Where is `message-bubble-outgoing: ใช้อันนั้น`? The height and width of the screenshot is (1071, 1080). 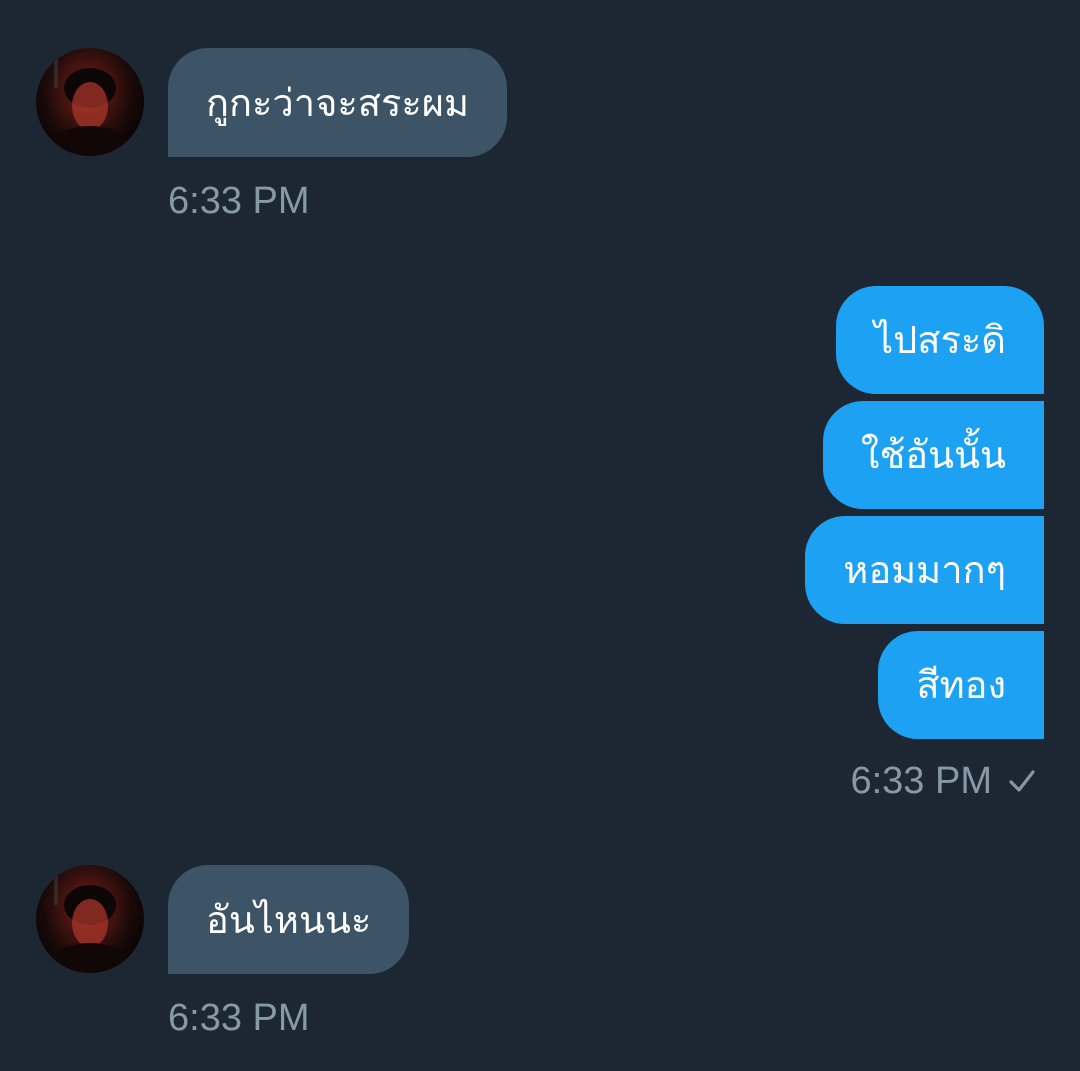
message-bubble-outgoing: ใช้อันนั้น is located at coordinates (933, 455).